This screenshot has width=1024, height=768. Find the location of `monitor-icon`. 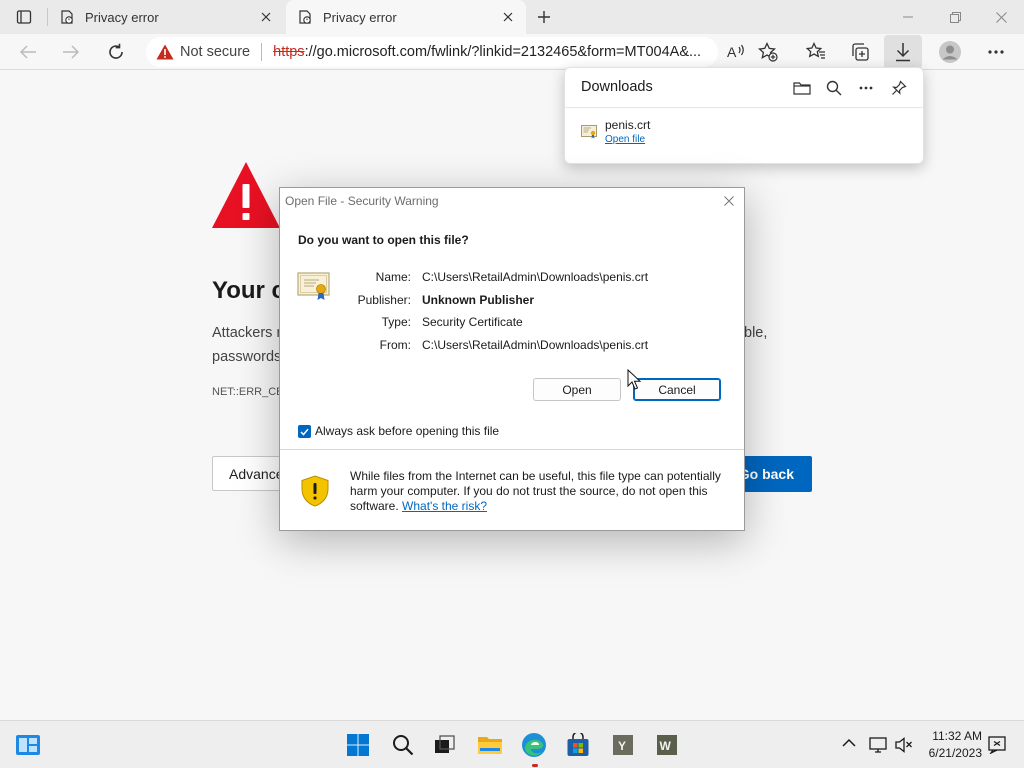

monitor-icon is located at coordinates (878, 745).